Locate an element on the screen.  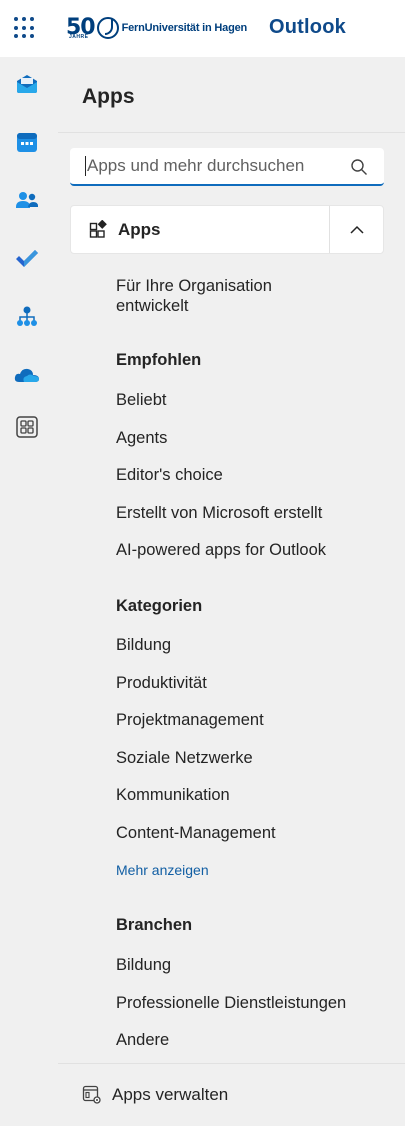
apps-section-header: Apps is located at coordinates (227, 229).